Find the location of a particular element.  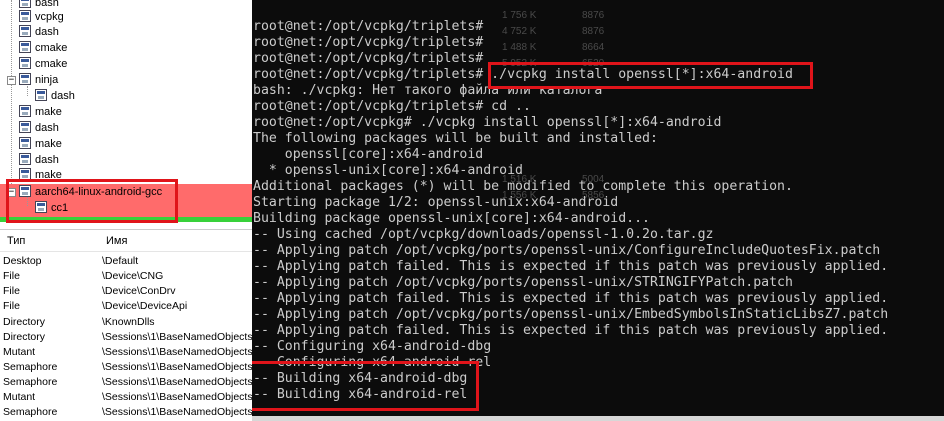

terminal-line: * openssl-unix[core]:x64-android is located at coordinates (388, 170).